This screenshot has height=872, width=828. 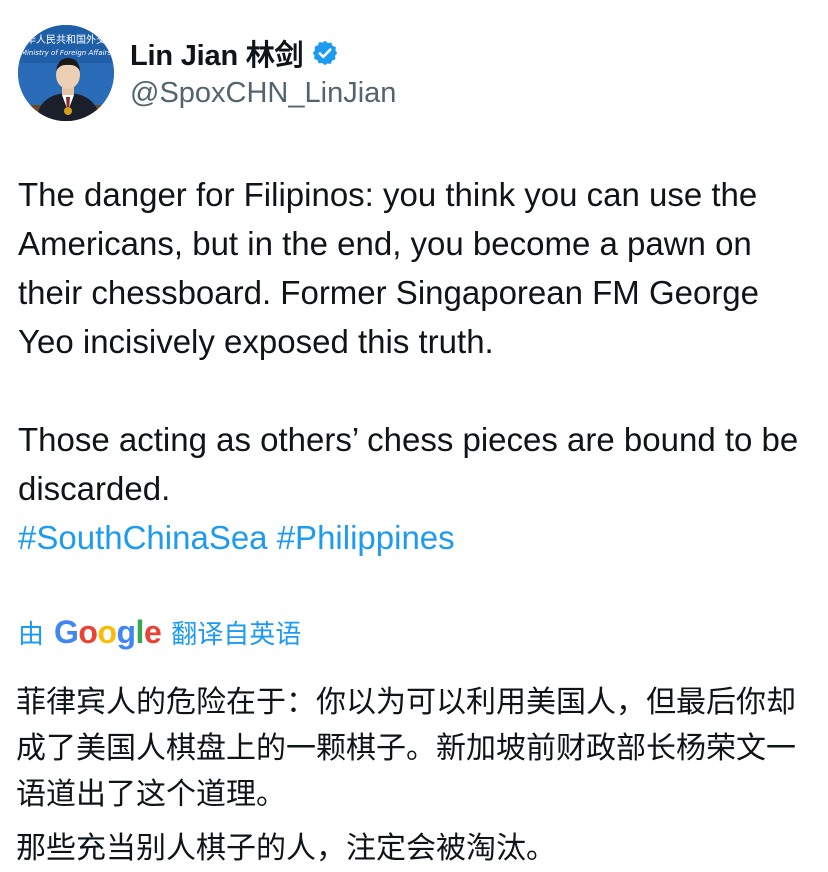 I want to click on google-logo: Google, so click(x=108, y=631).